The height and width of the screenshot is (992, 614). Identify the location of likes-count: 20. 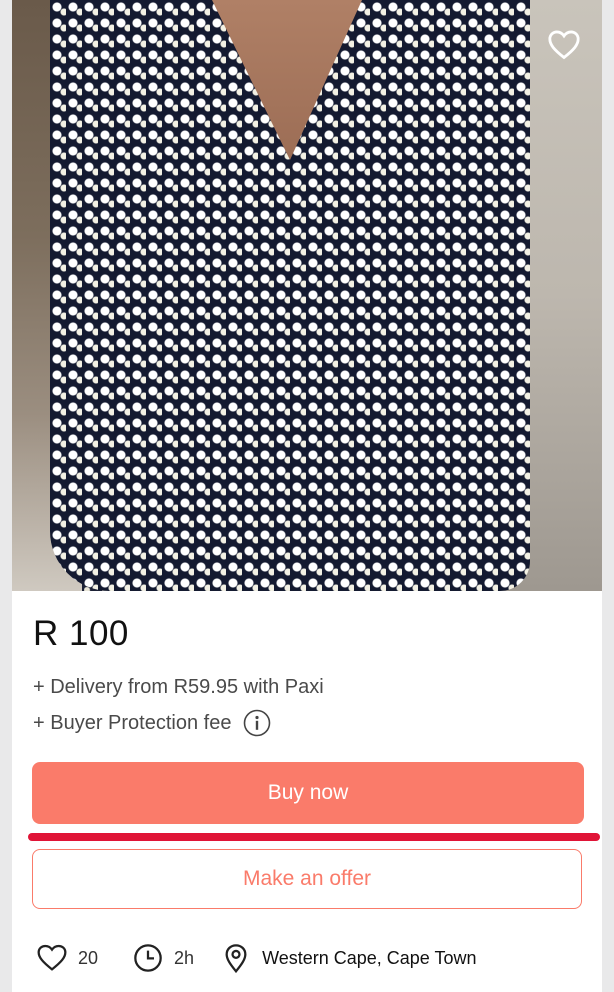
(67, 958).